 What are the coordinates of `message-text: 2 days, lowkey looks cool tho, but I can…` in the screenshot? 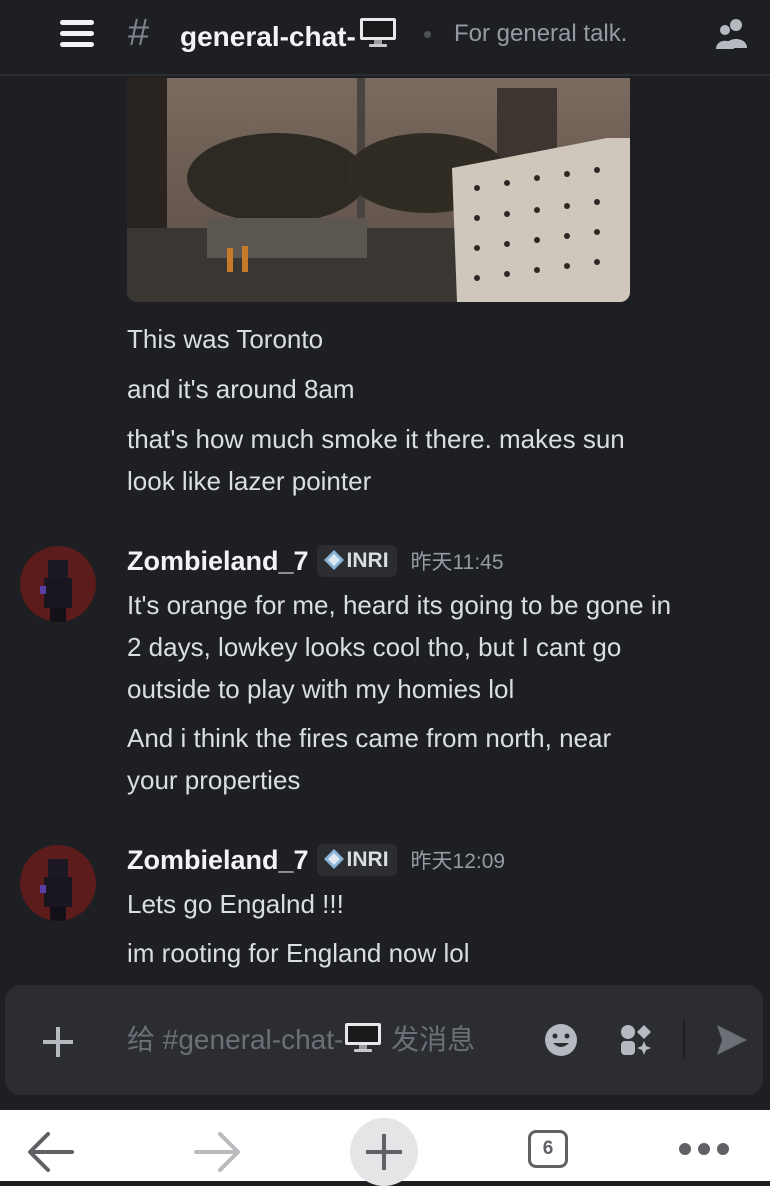 It's located at (374, 647).